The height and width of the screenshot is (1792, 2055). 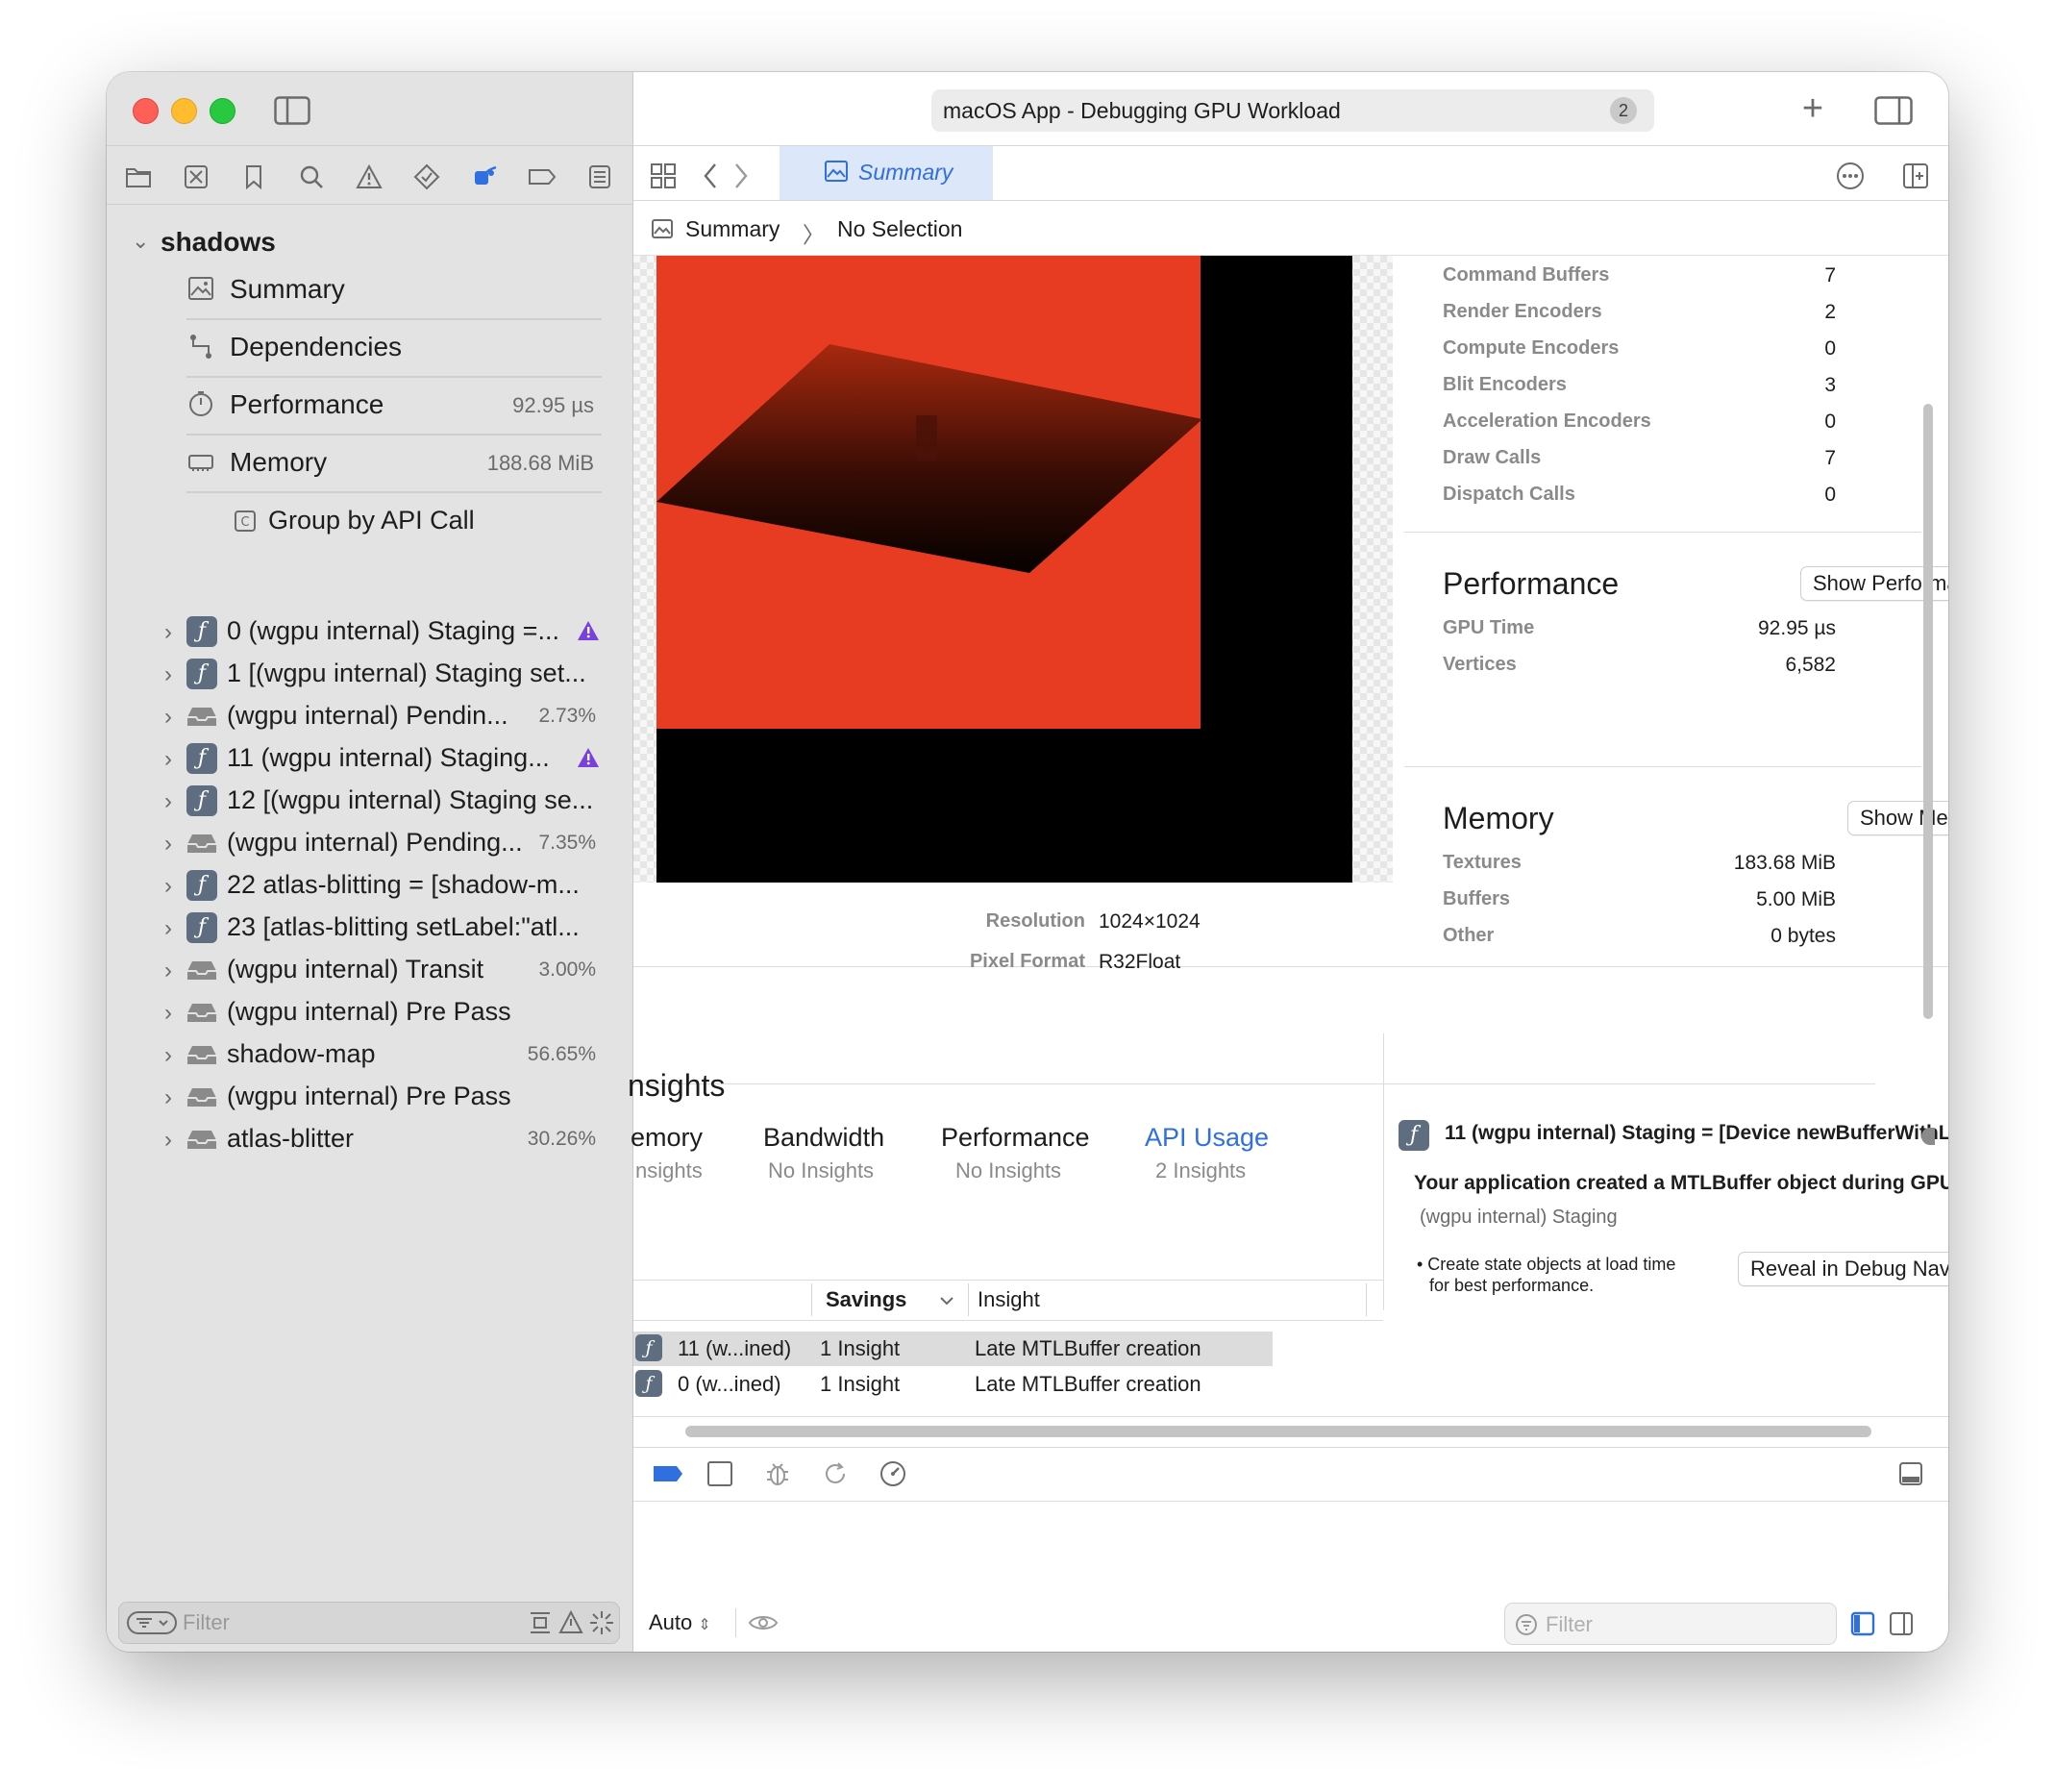 What do you see at coordinates (369, 176) in the screenshot?
I see `issue-warning-icon` at bounding box center [369, 176].